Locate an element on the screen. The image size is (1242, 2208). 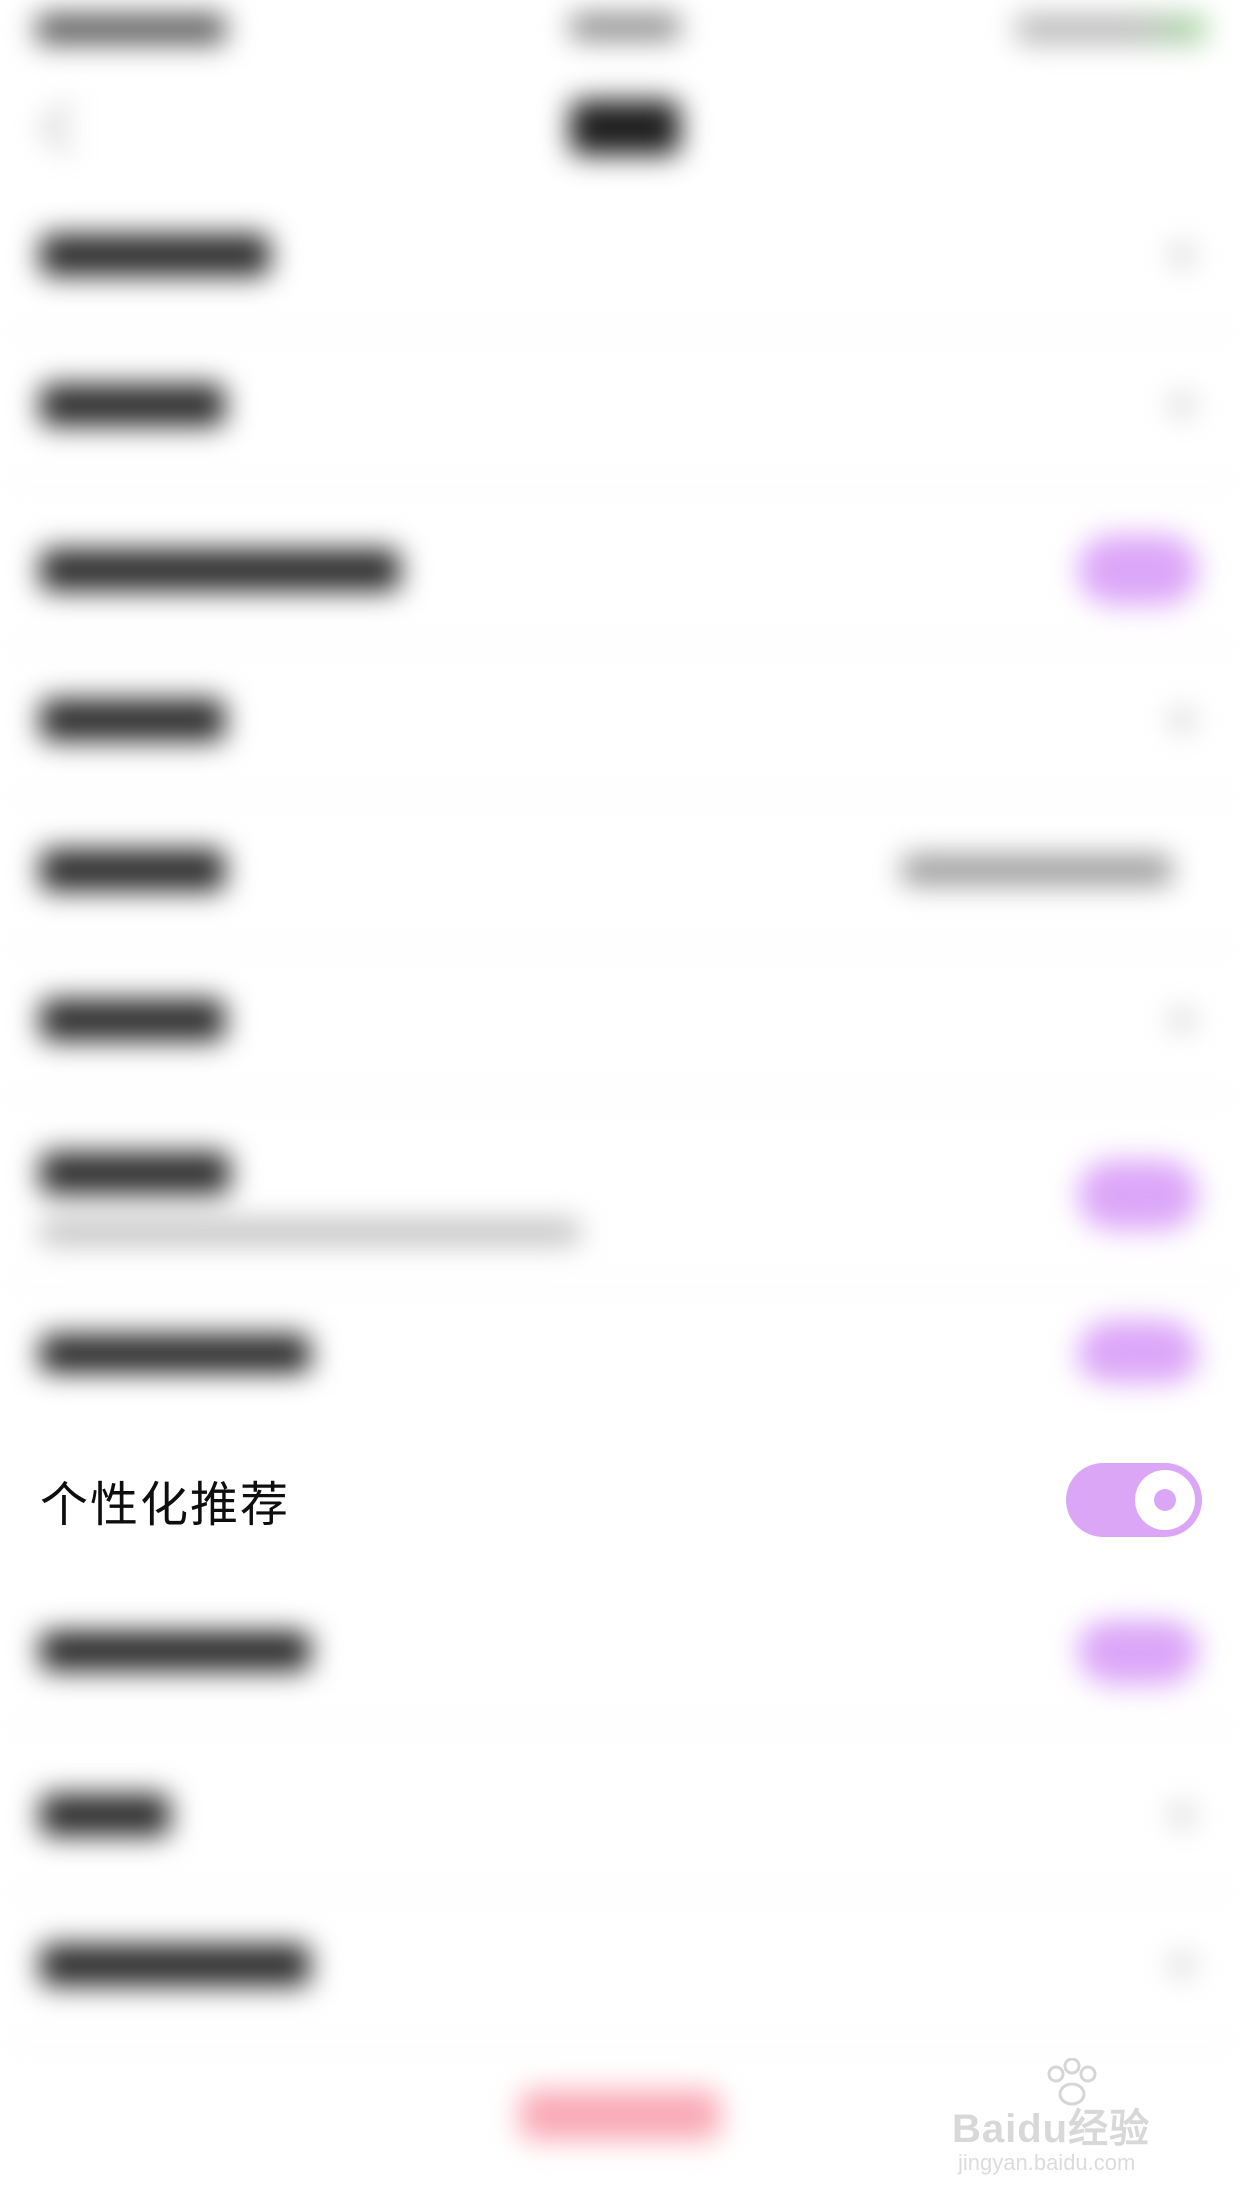
nav-bar is located at coordinates (621, 125).